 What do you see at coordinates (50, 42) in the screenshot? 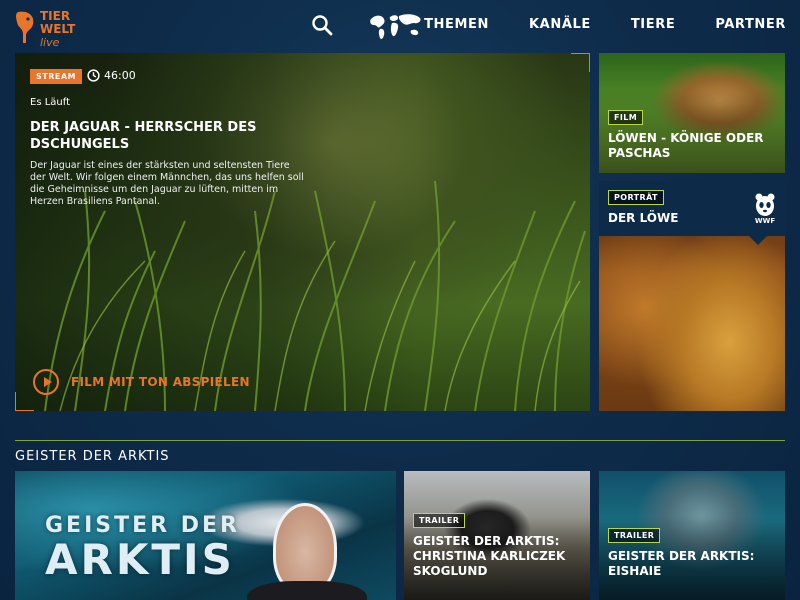
I see `logo-line-3: live` at bounding box center [50, 42].